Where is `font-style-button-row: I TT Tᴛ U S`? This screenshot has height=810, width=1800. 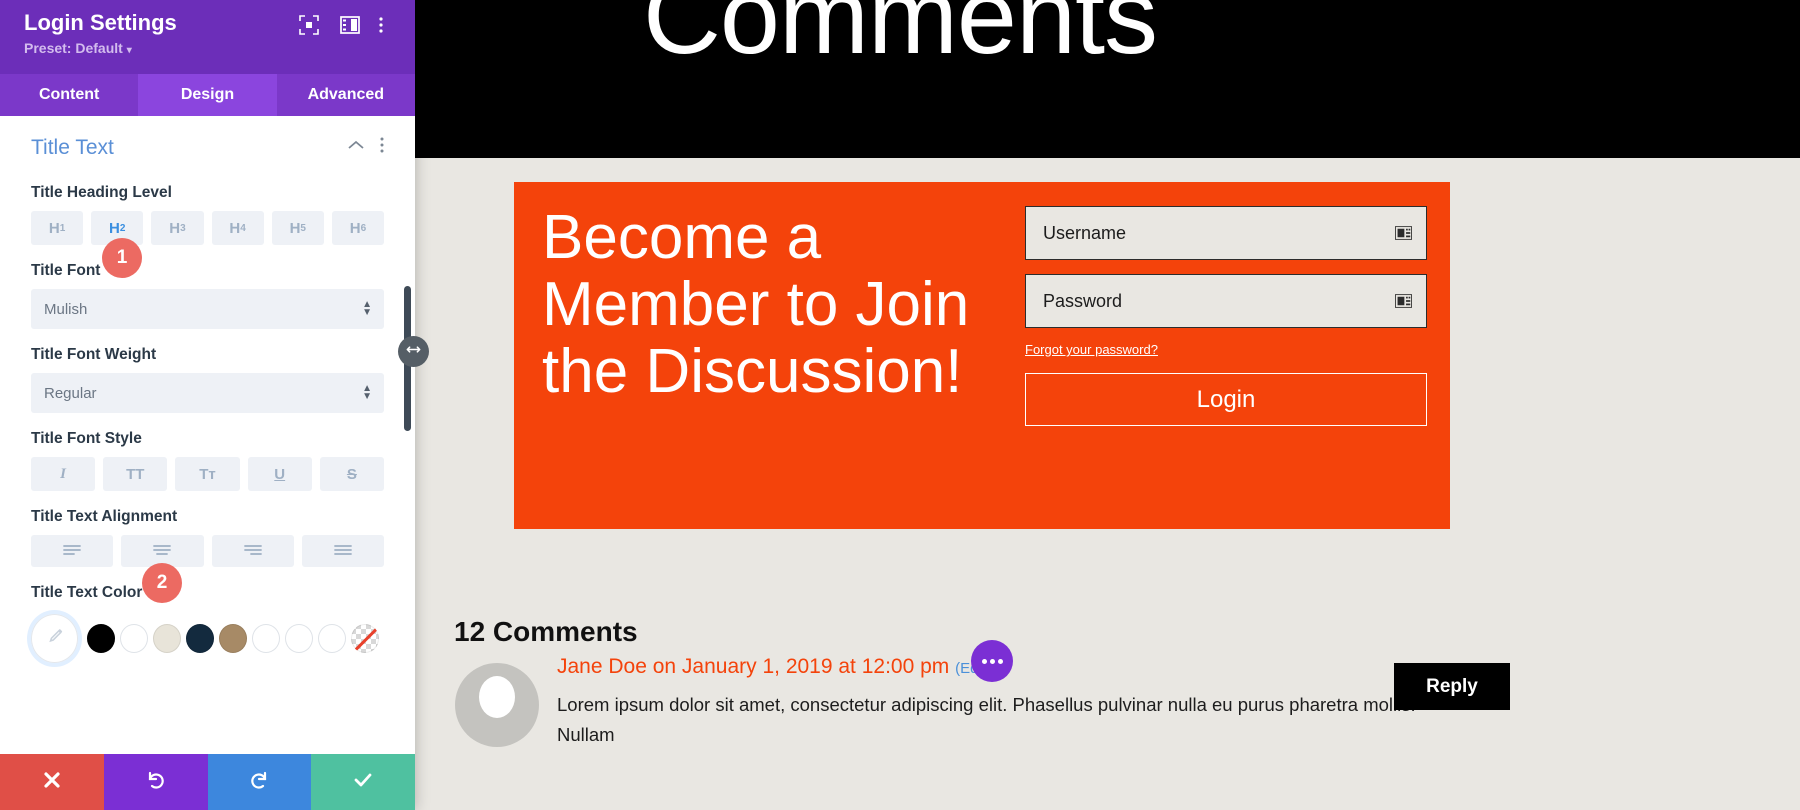 font-style-button-row: I TT Tᴛ U S is located at coordinates (208, 474).